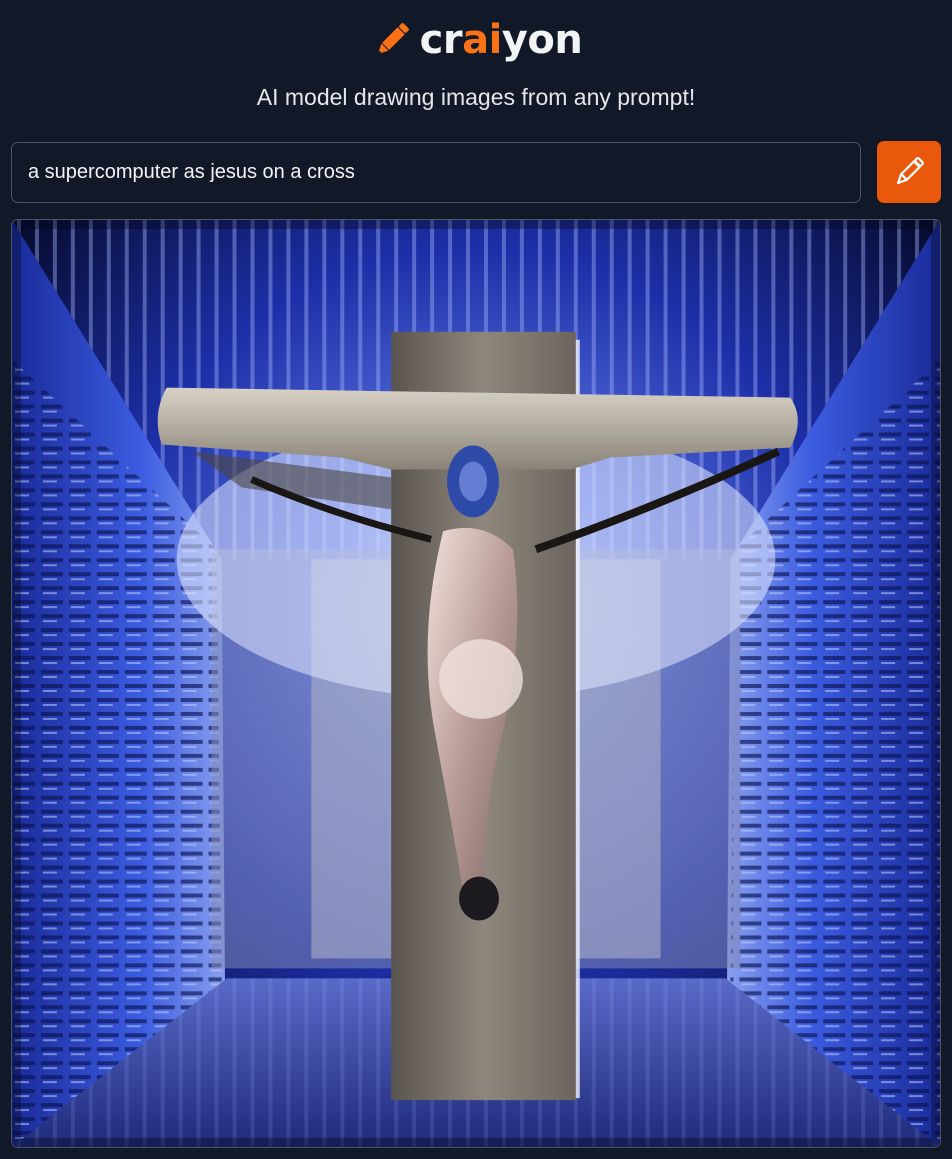  I want to click on logo-wordmark: craiyon, so click(501, 40).